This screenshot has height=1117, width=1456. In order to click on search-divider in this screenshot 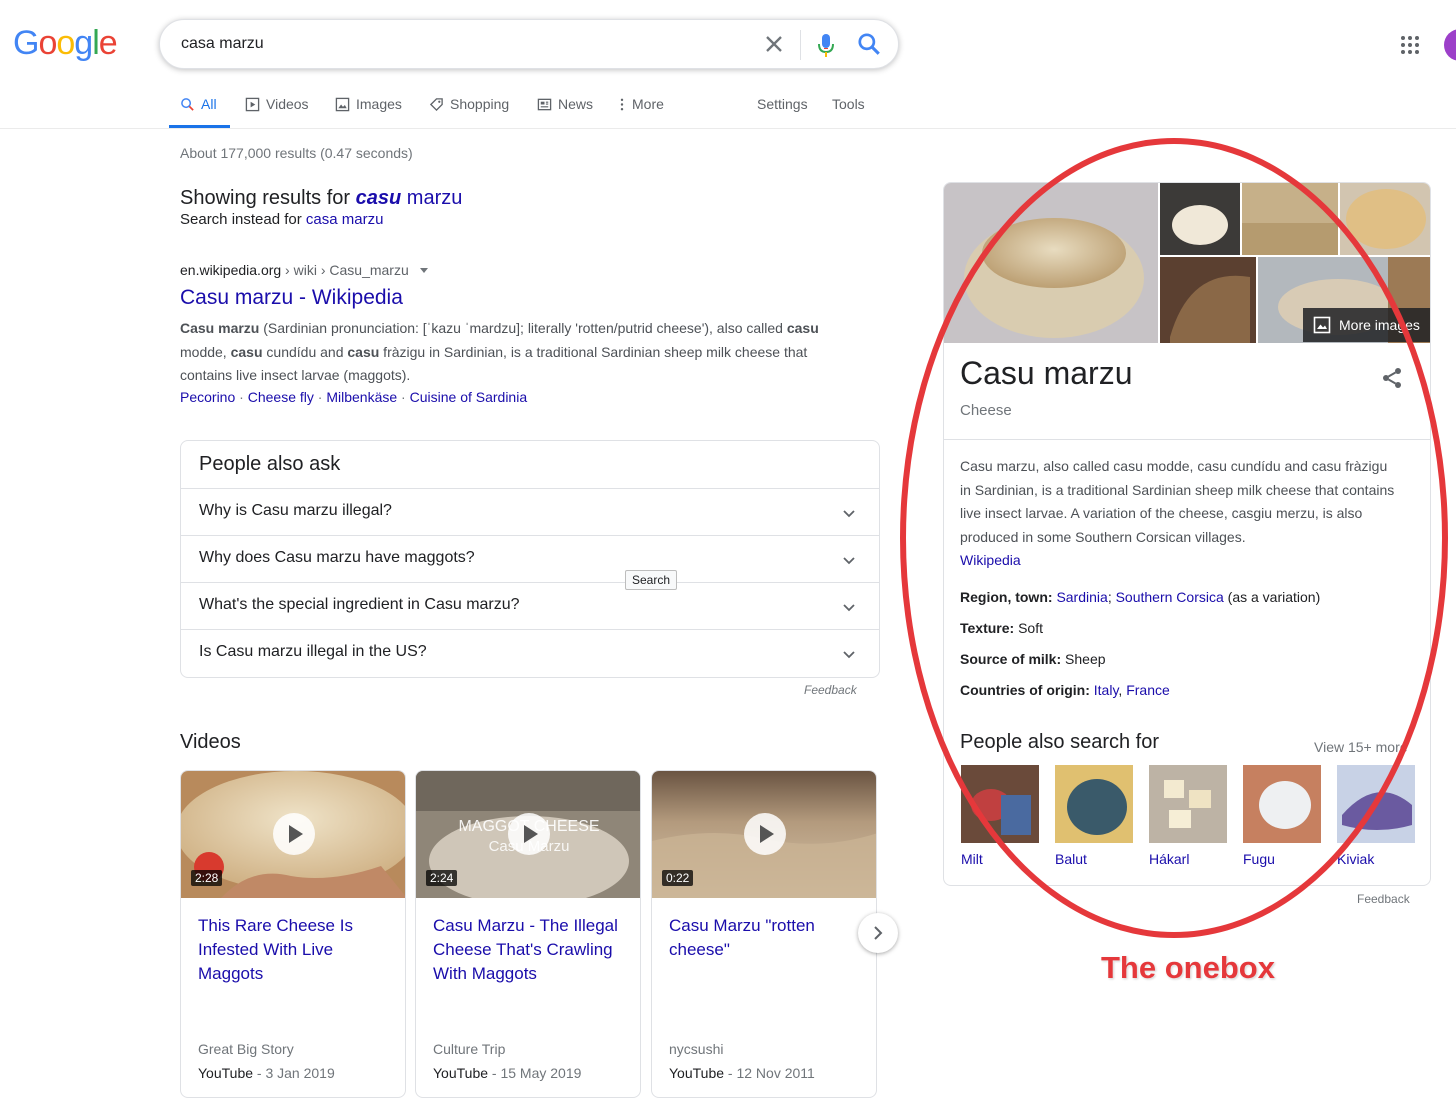, I will do `click(800, 45)`.